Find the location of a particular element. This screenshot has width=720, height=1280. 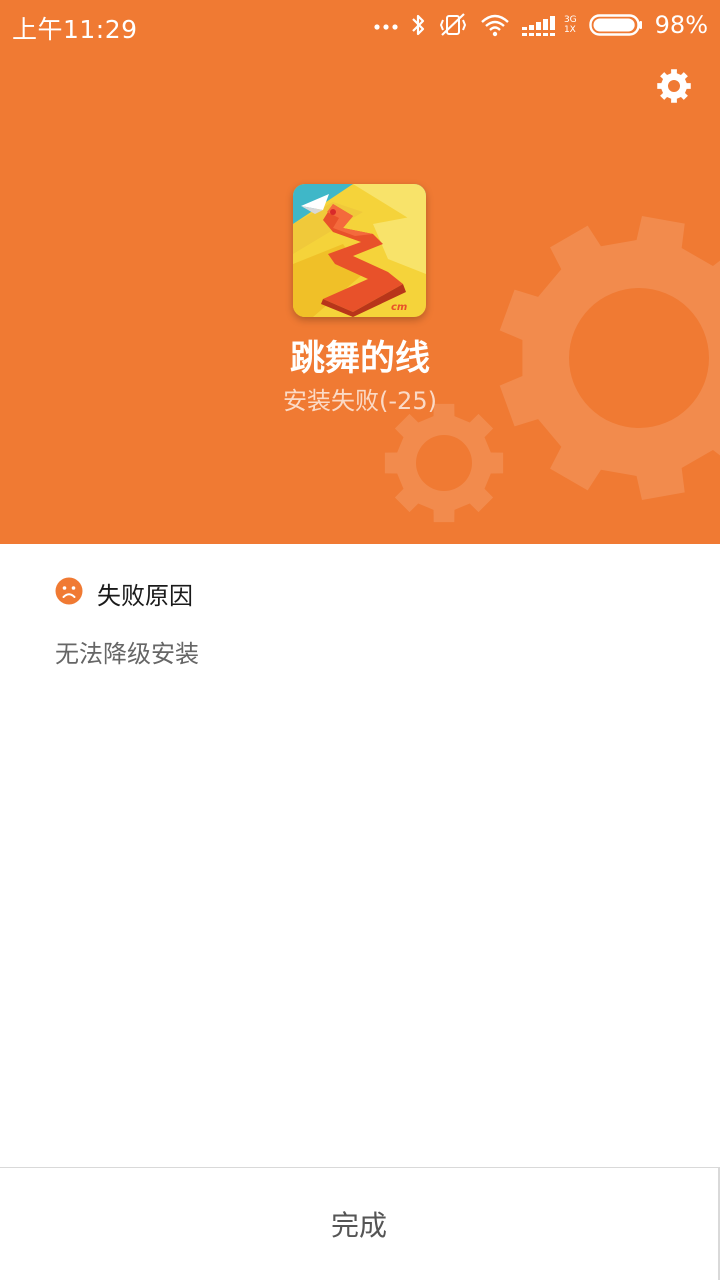

network-type-bottom: 1X is located at coordinates (569, 30).